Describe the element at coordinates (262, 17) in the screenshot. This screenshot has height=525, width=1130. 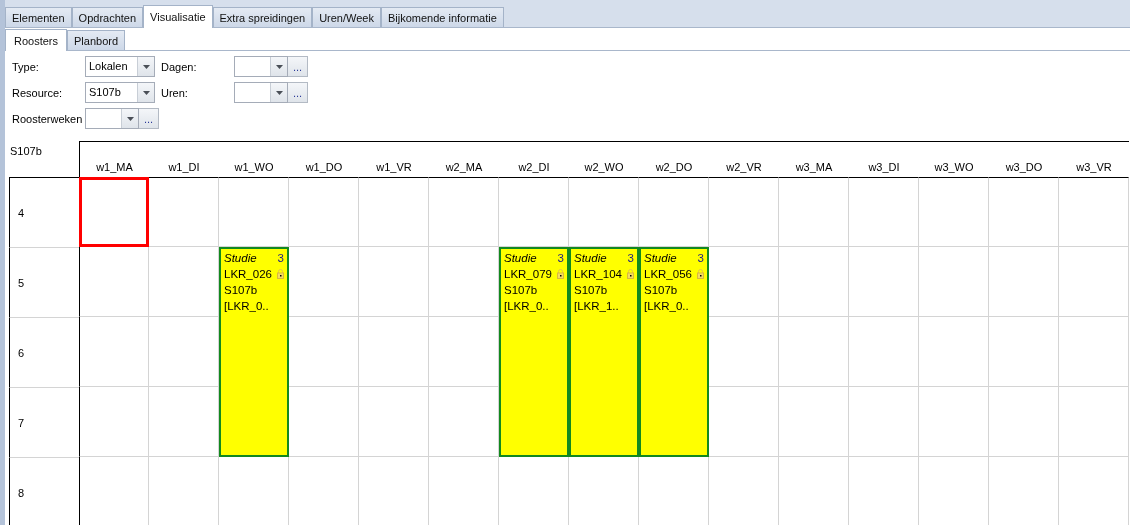
I see `tab: Extra spreidingen` at that location.